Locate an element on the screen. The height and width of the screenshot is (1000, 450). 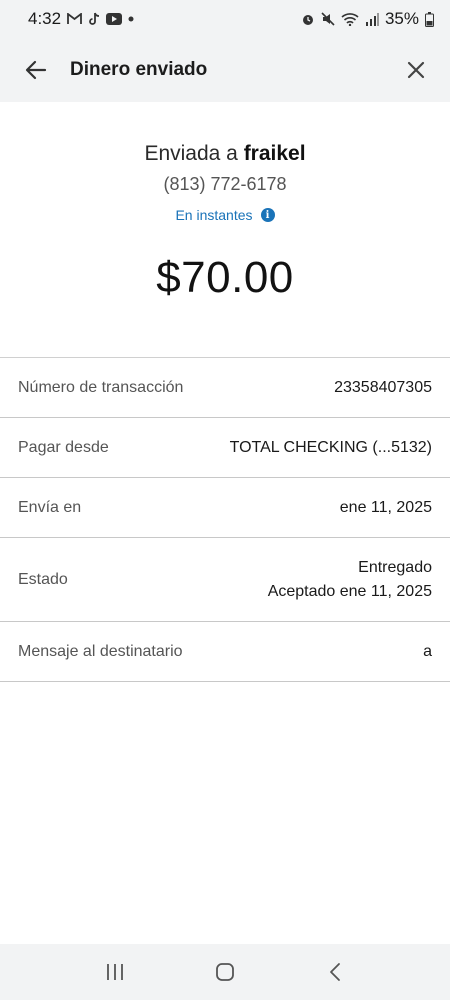
arrow-left-icon is located at coordinates (36, 70).